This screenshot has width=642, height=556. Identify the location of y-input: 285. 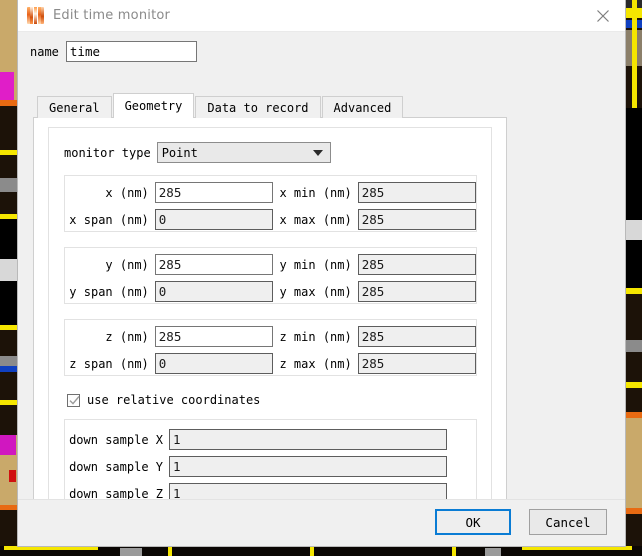
(214, 264).